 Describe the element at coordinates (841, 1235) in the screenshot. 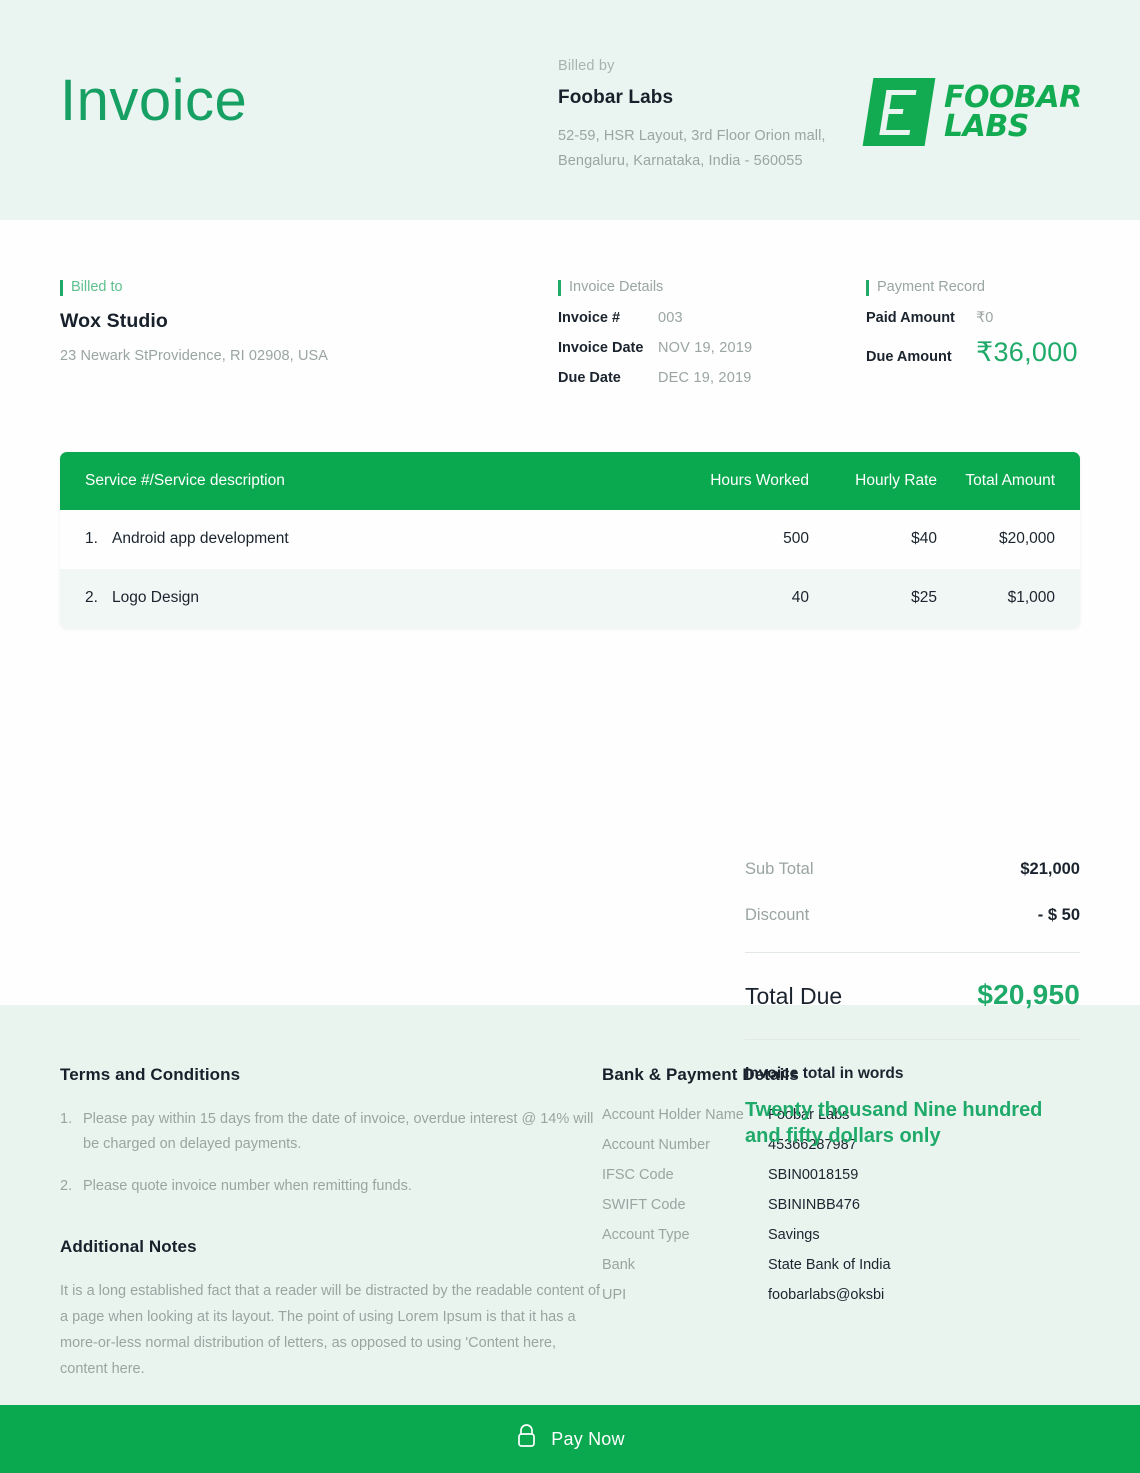

I see `bank-detail-row: Account Type Savings` at that location.